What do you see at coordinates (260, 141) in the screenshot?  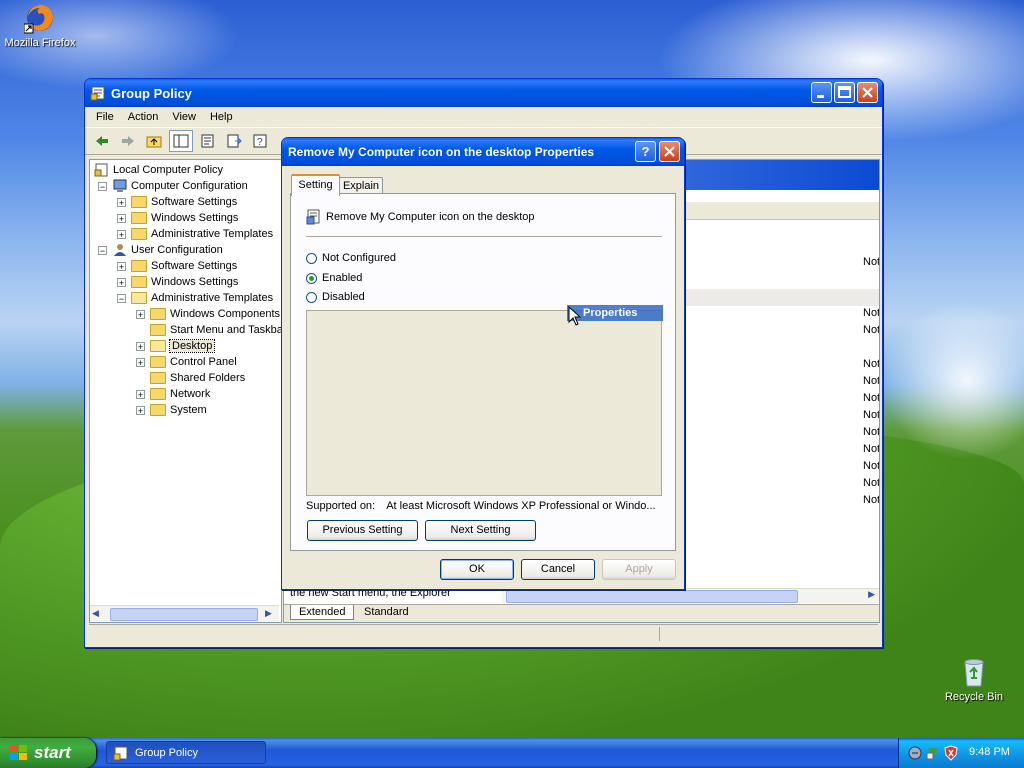 I see `help-icon: ?` at bounding box center [260, 141].